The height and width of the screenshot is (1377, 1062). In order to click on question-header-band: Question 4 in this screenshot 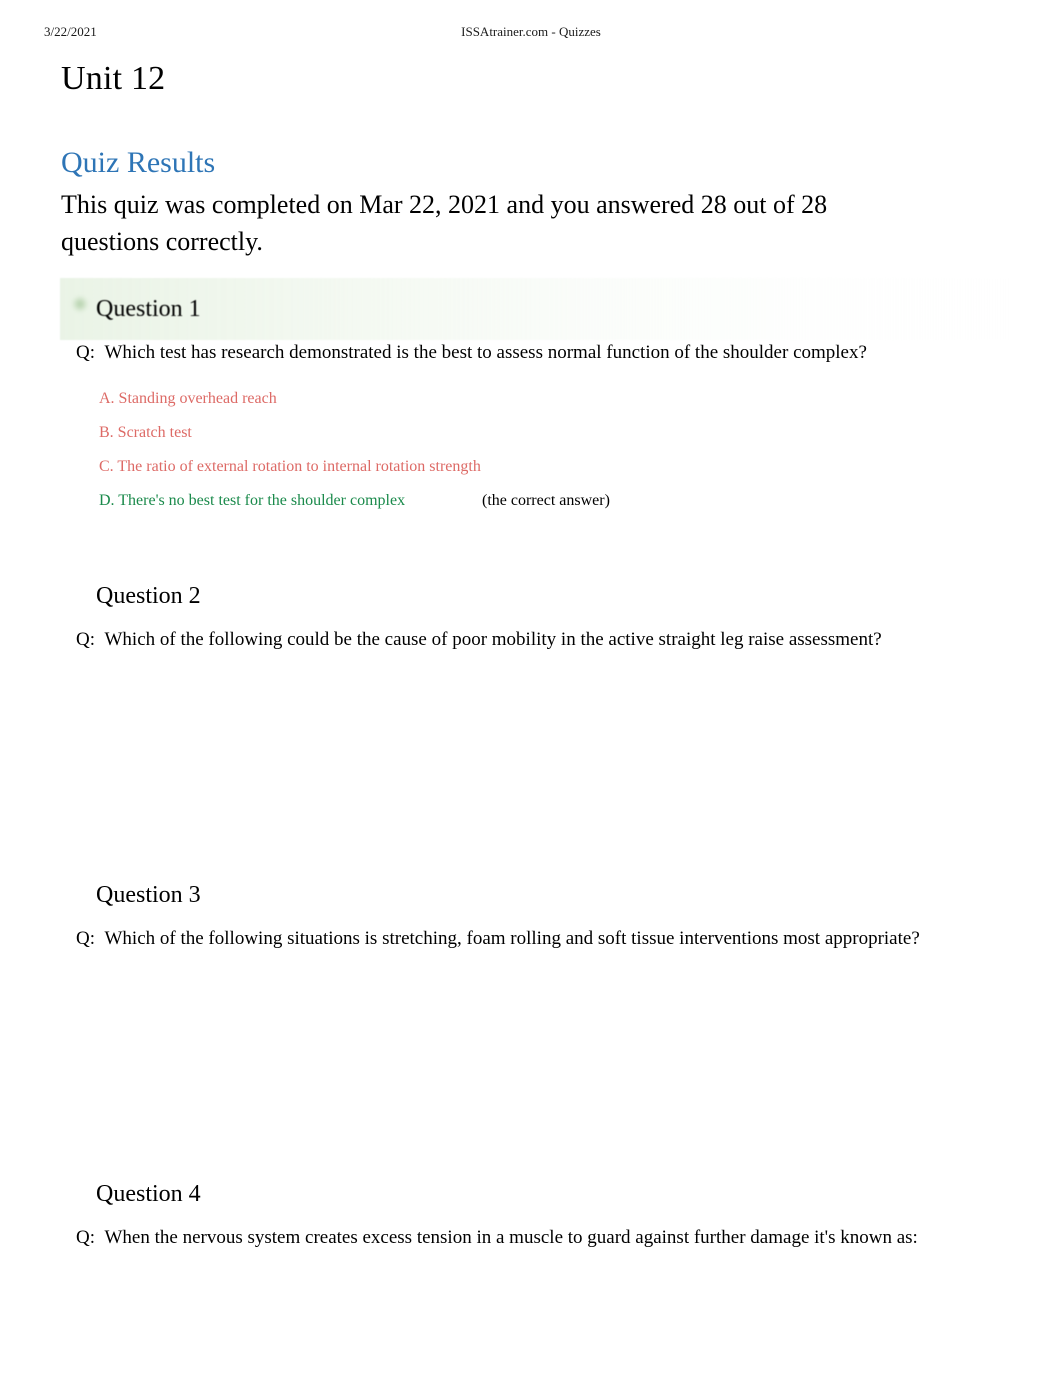, I will do `click(535, 1194)`.